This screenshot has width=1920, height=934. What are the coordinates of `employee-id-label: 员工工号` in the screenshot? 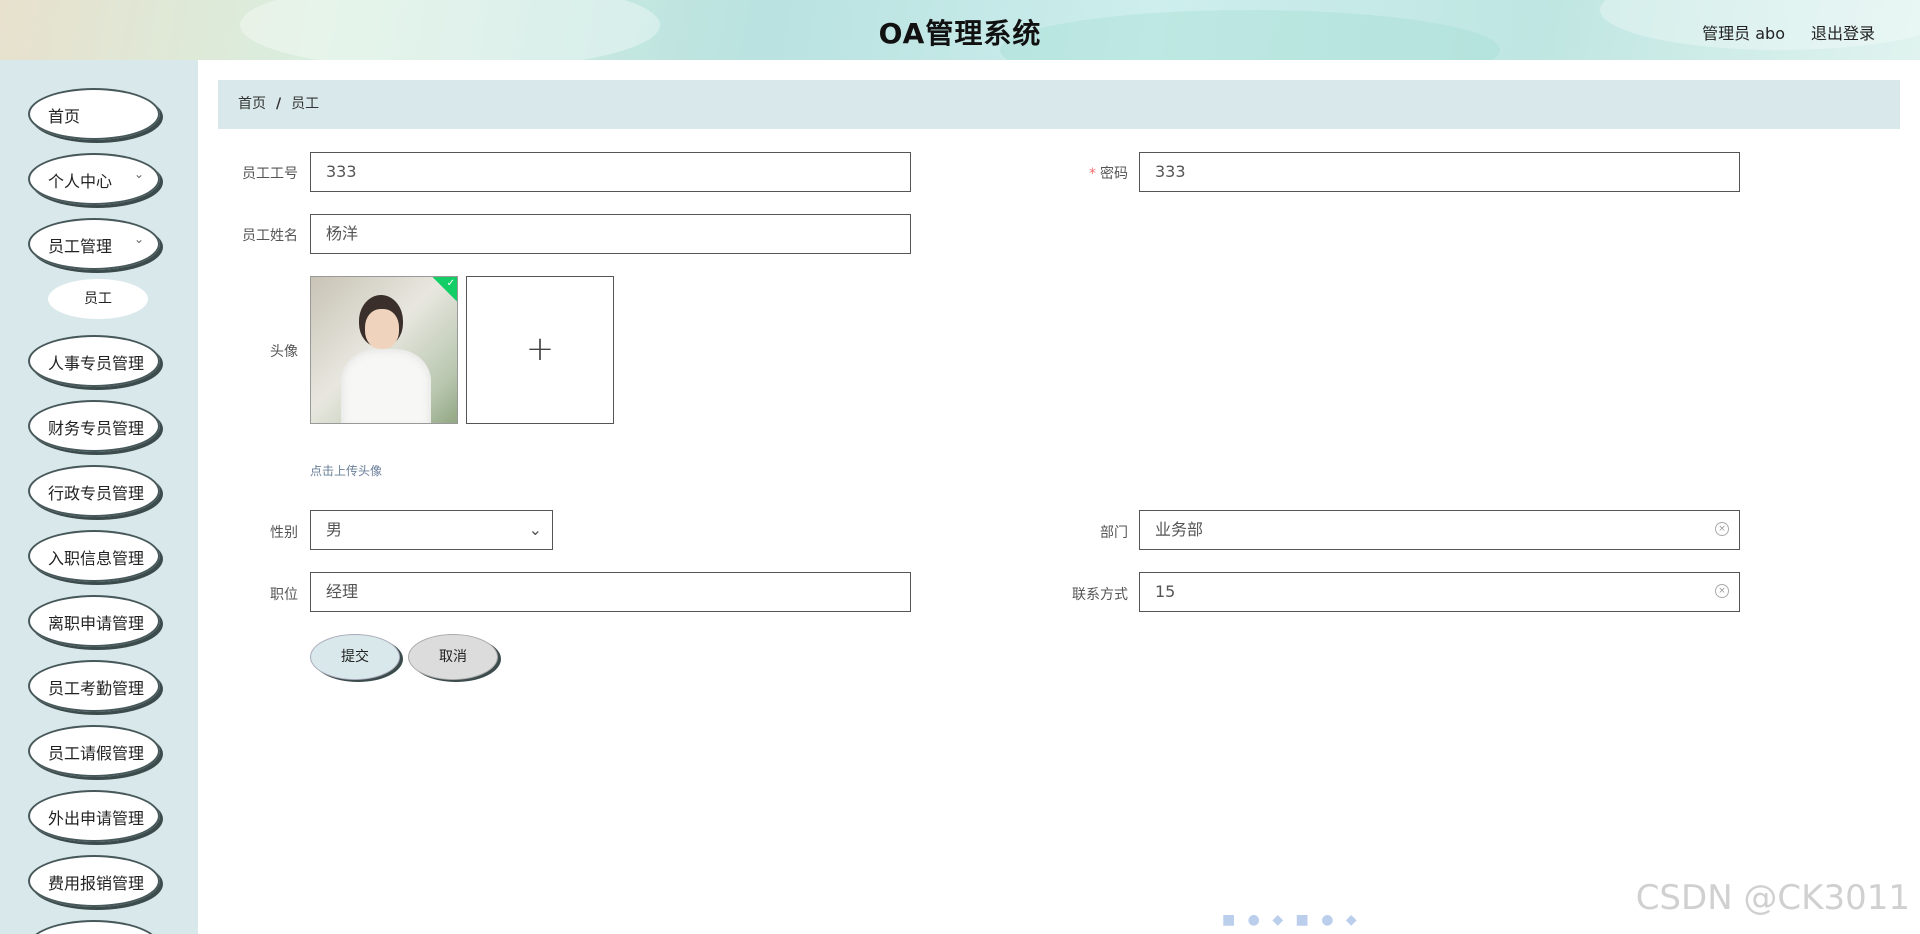 It's located at (270, 174).